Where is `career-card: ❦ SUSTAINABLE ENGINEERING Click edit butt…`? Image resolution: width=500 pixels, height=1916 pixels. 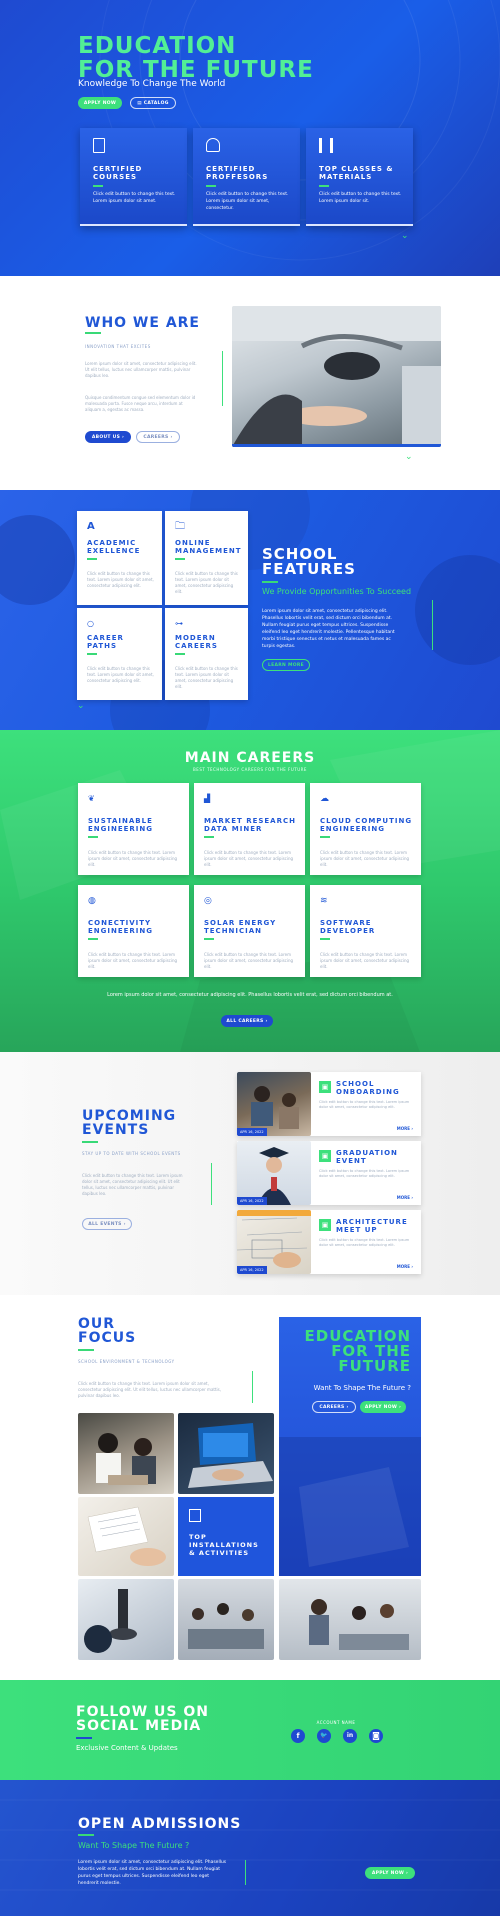 career-card: ❦ SUSTAINABLE ENGINEERING Click edit butt… is located at coordinates (133, 829).